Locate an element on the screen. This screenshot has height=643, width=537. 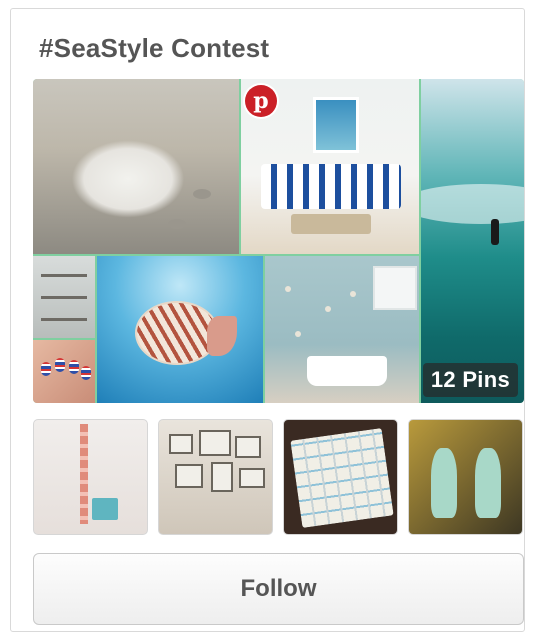
pin-image-nautilus is located at coordinates (180, 329).